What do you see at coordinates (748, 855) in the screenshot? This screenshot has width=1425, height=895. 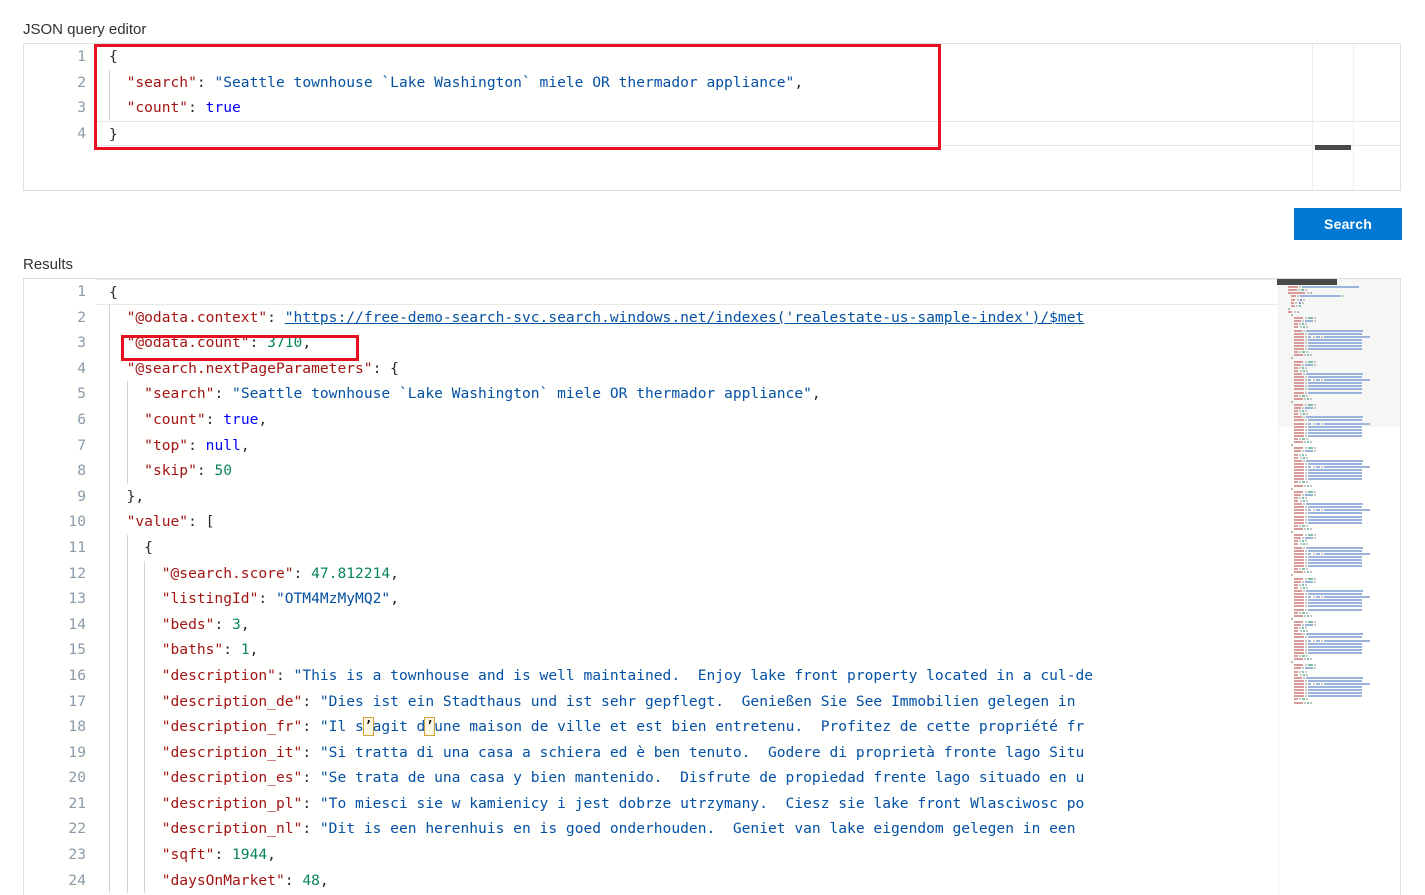 I see `code-line: "sqft": 1944,` at bounding box center [748, 855].